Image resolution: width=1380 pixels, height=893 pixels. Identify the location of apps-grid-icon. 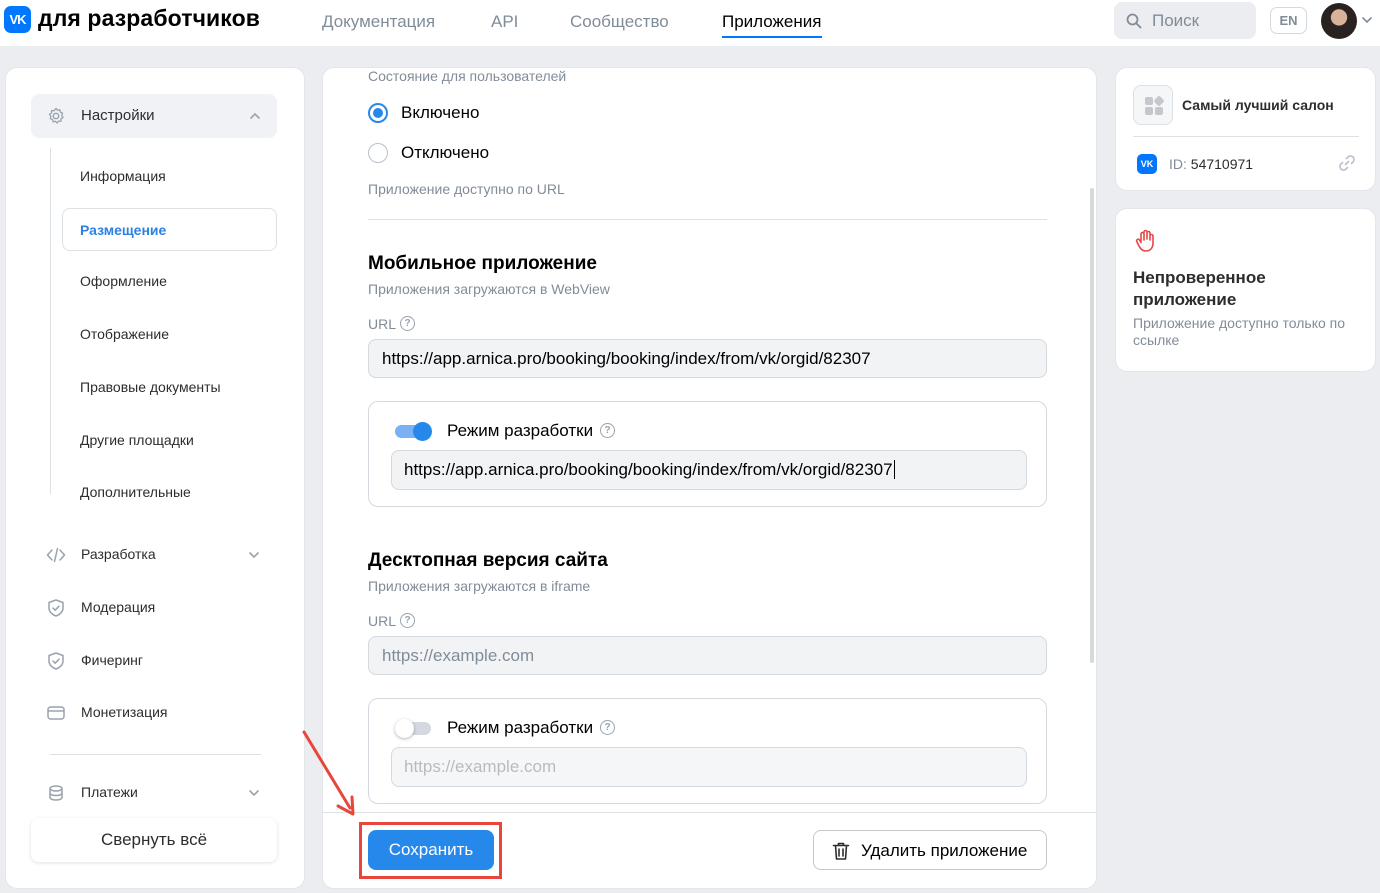
(1154, 105).